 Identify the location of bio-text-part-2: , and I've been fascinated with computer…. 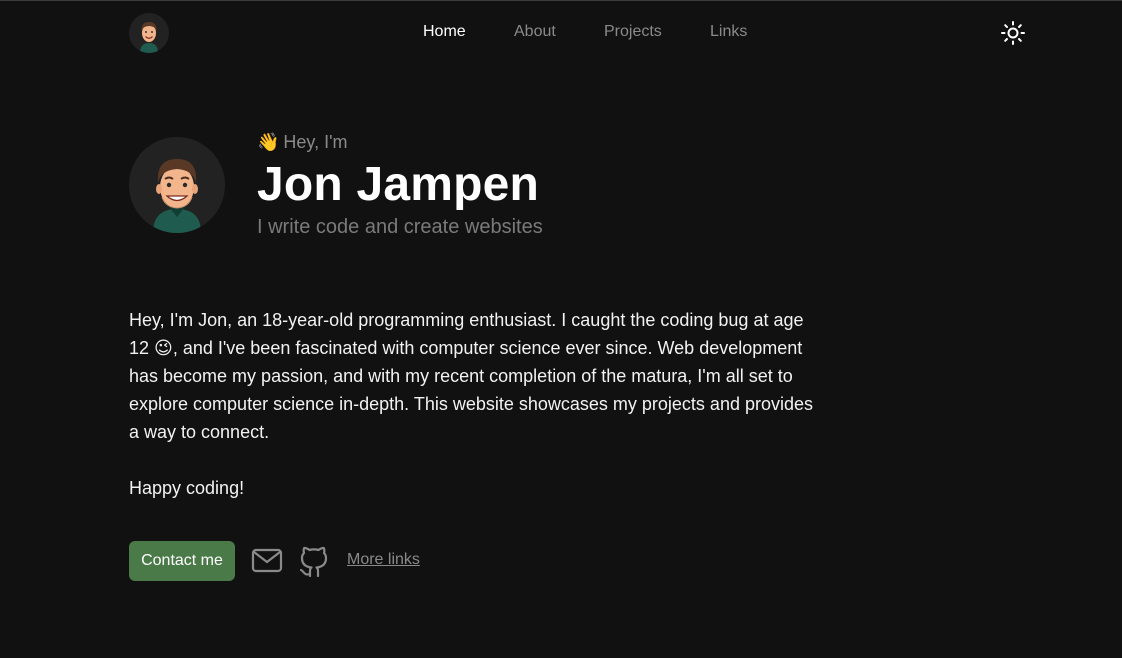
(471, 390).